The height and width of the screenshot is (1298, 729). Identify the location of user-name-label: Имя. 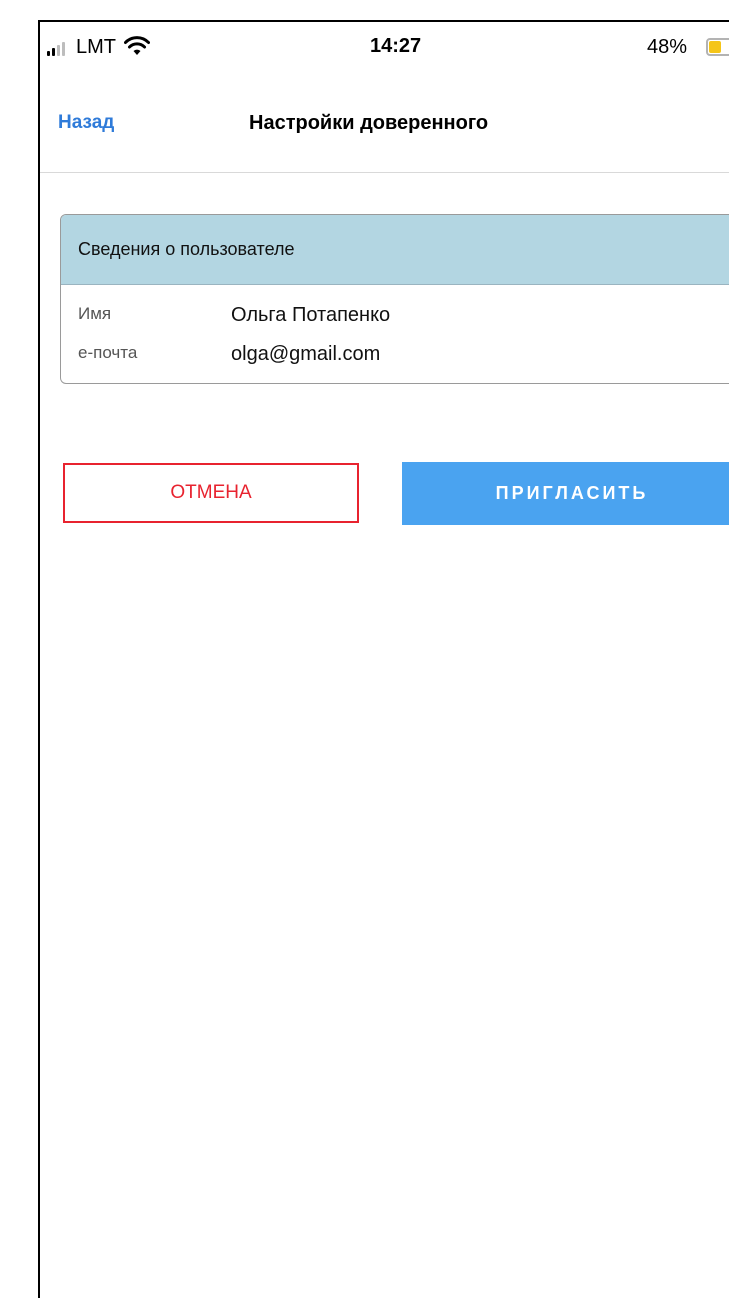
(95, 313).